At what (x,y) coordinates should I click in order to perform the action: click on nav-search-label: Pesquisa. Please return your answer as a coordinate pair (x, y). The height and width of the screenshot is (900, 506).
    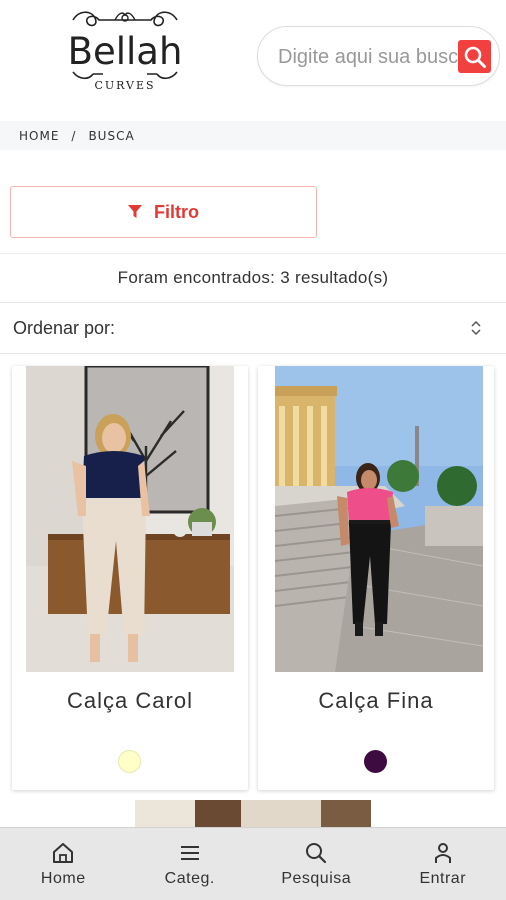
    Looking at the image, I should click on (316, 878).